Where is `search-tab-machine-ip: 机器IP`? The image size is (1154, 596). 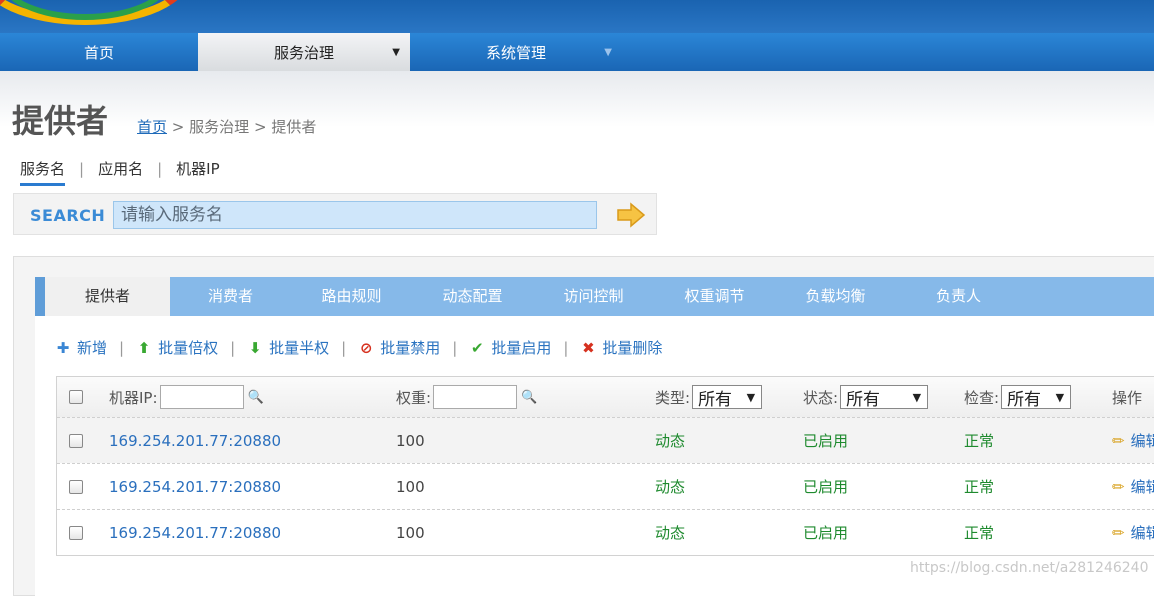
search-tab-machine-ip: 机器IP is located at coordinates (197, 168).